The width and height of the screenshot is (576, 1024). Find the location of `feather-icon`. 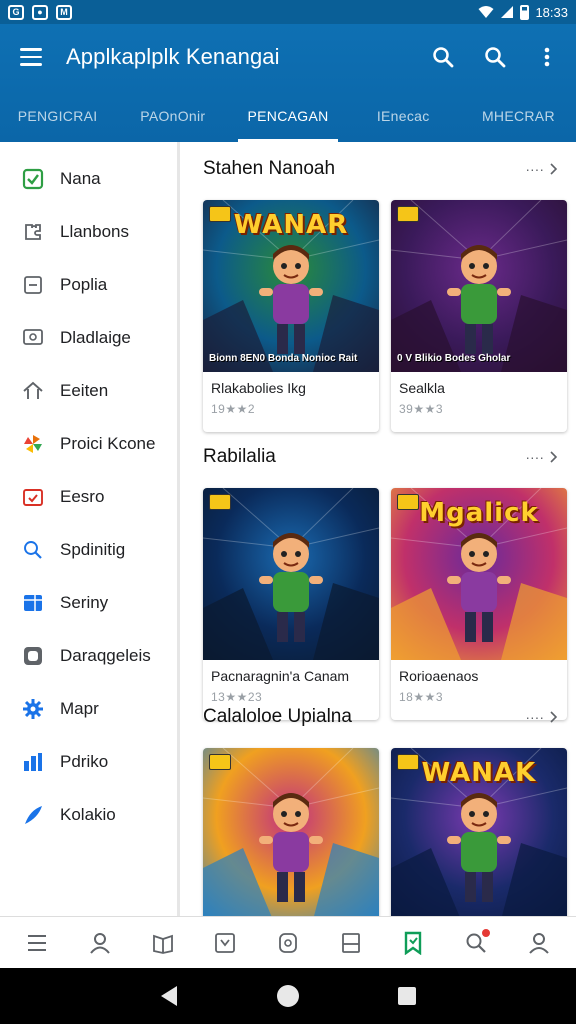

feather-icon is located at coordinates (33, 815).